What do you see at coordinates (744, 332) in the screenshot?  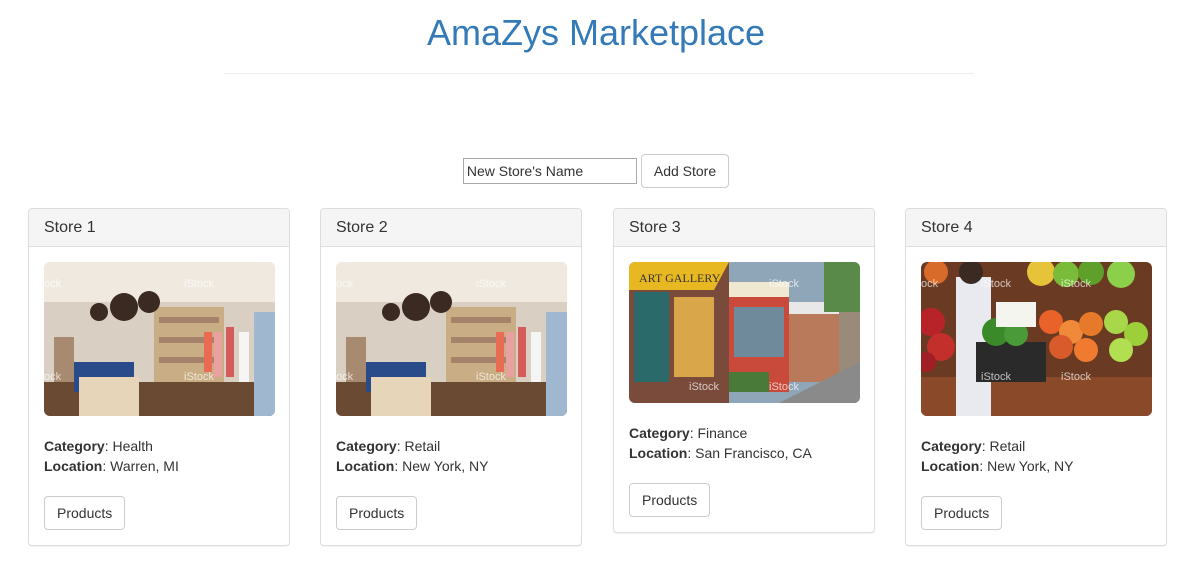 I see `store-image: ART GALLERY iStock iStock iStock` at bounding box center [744, 332].